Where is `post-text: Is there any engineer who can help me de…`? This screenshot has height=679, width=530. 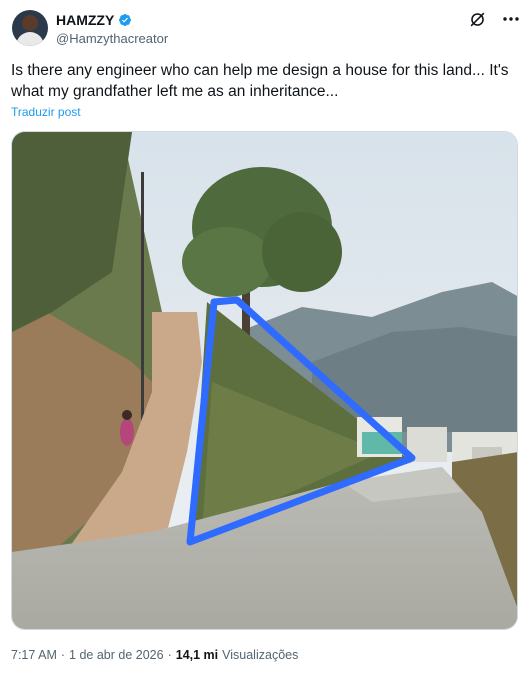 post-text: Is there any engineer who can help me de… is located at coordinates (260, 81).